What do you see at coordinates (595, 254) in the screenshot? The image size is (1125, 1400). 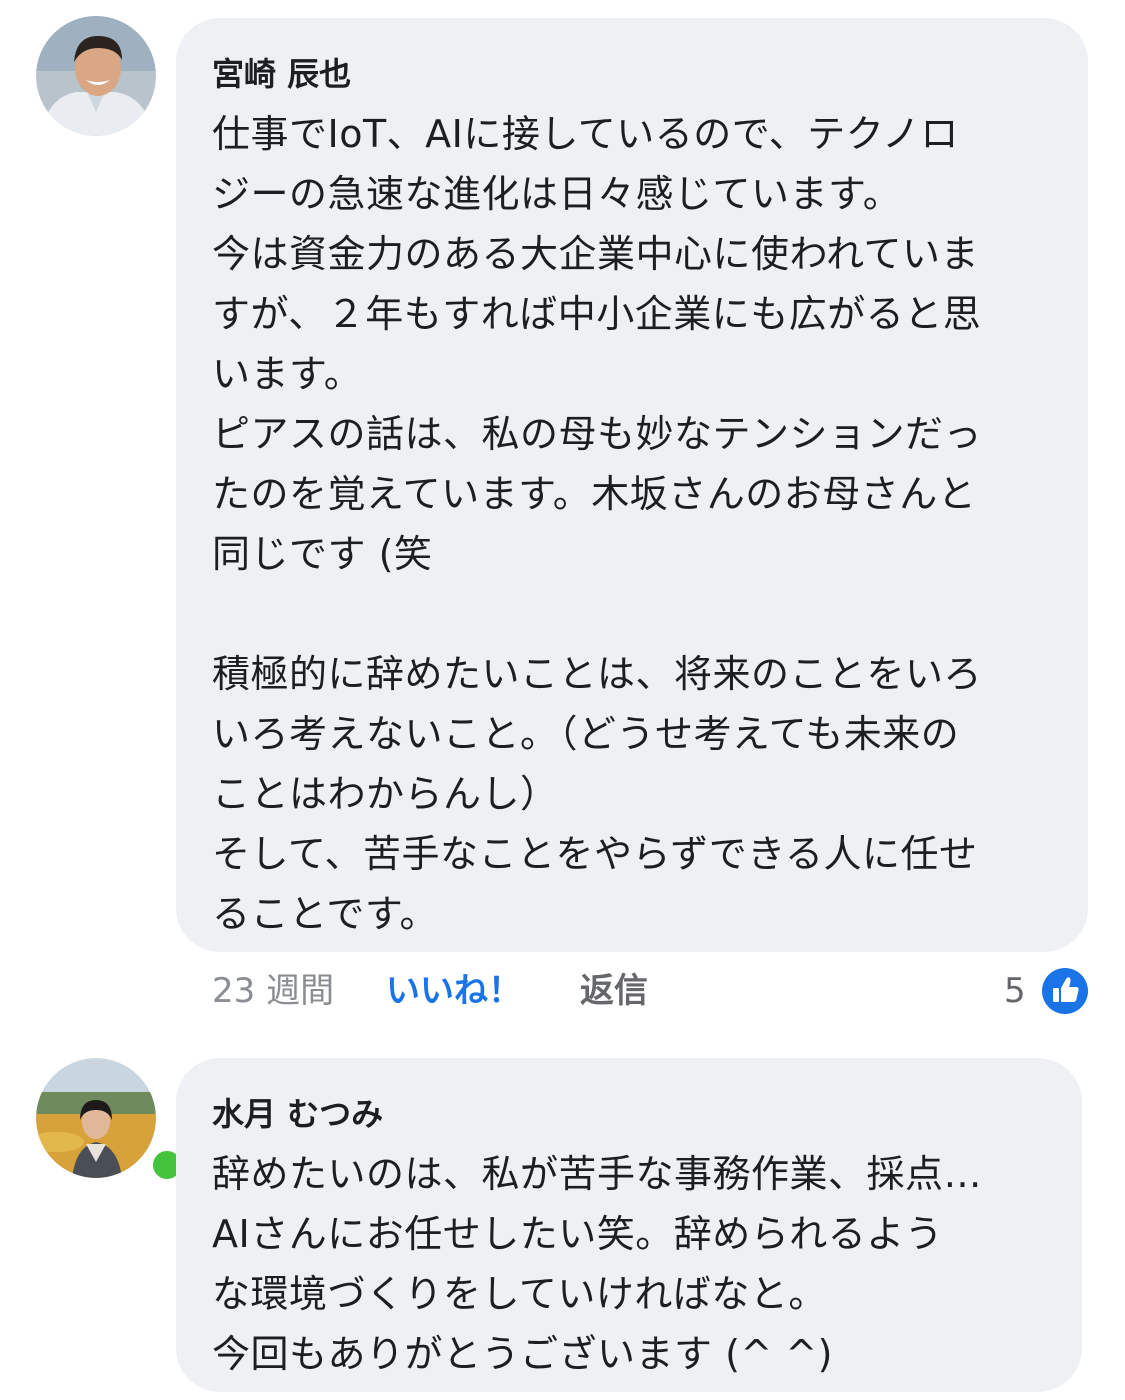 I see `comment-line: 今は資金力のある大企業中心に使われていま` at bounding box center [595, 254].